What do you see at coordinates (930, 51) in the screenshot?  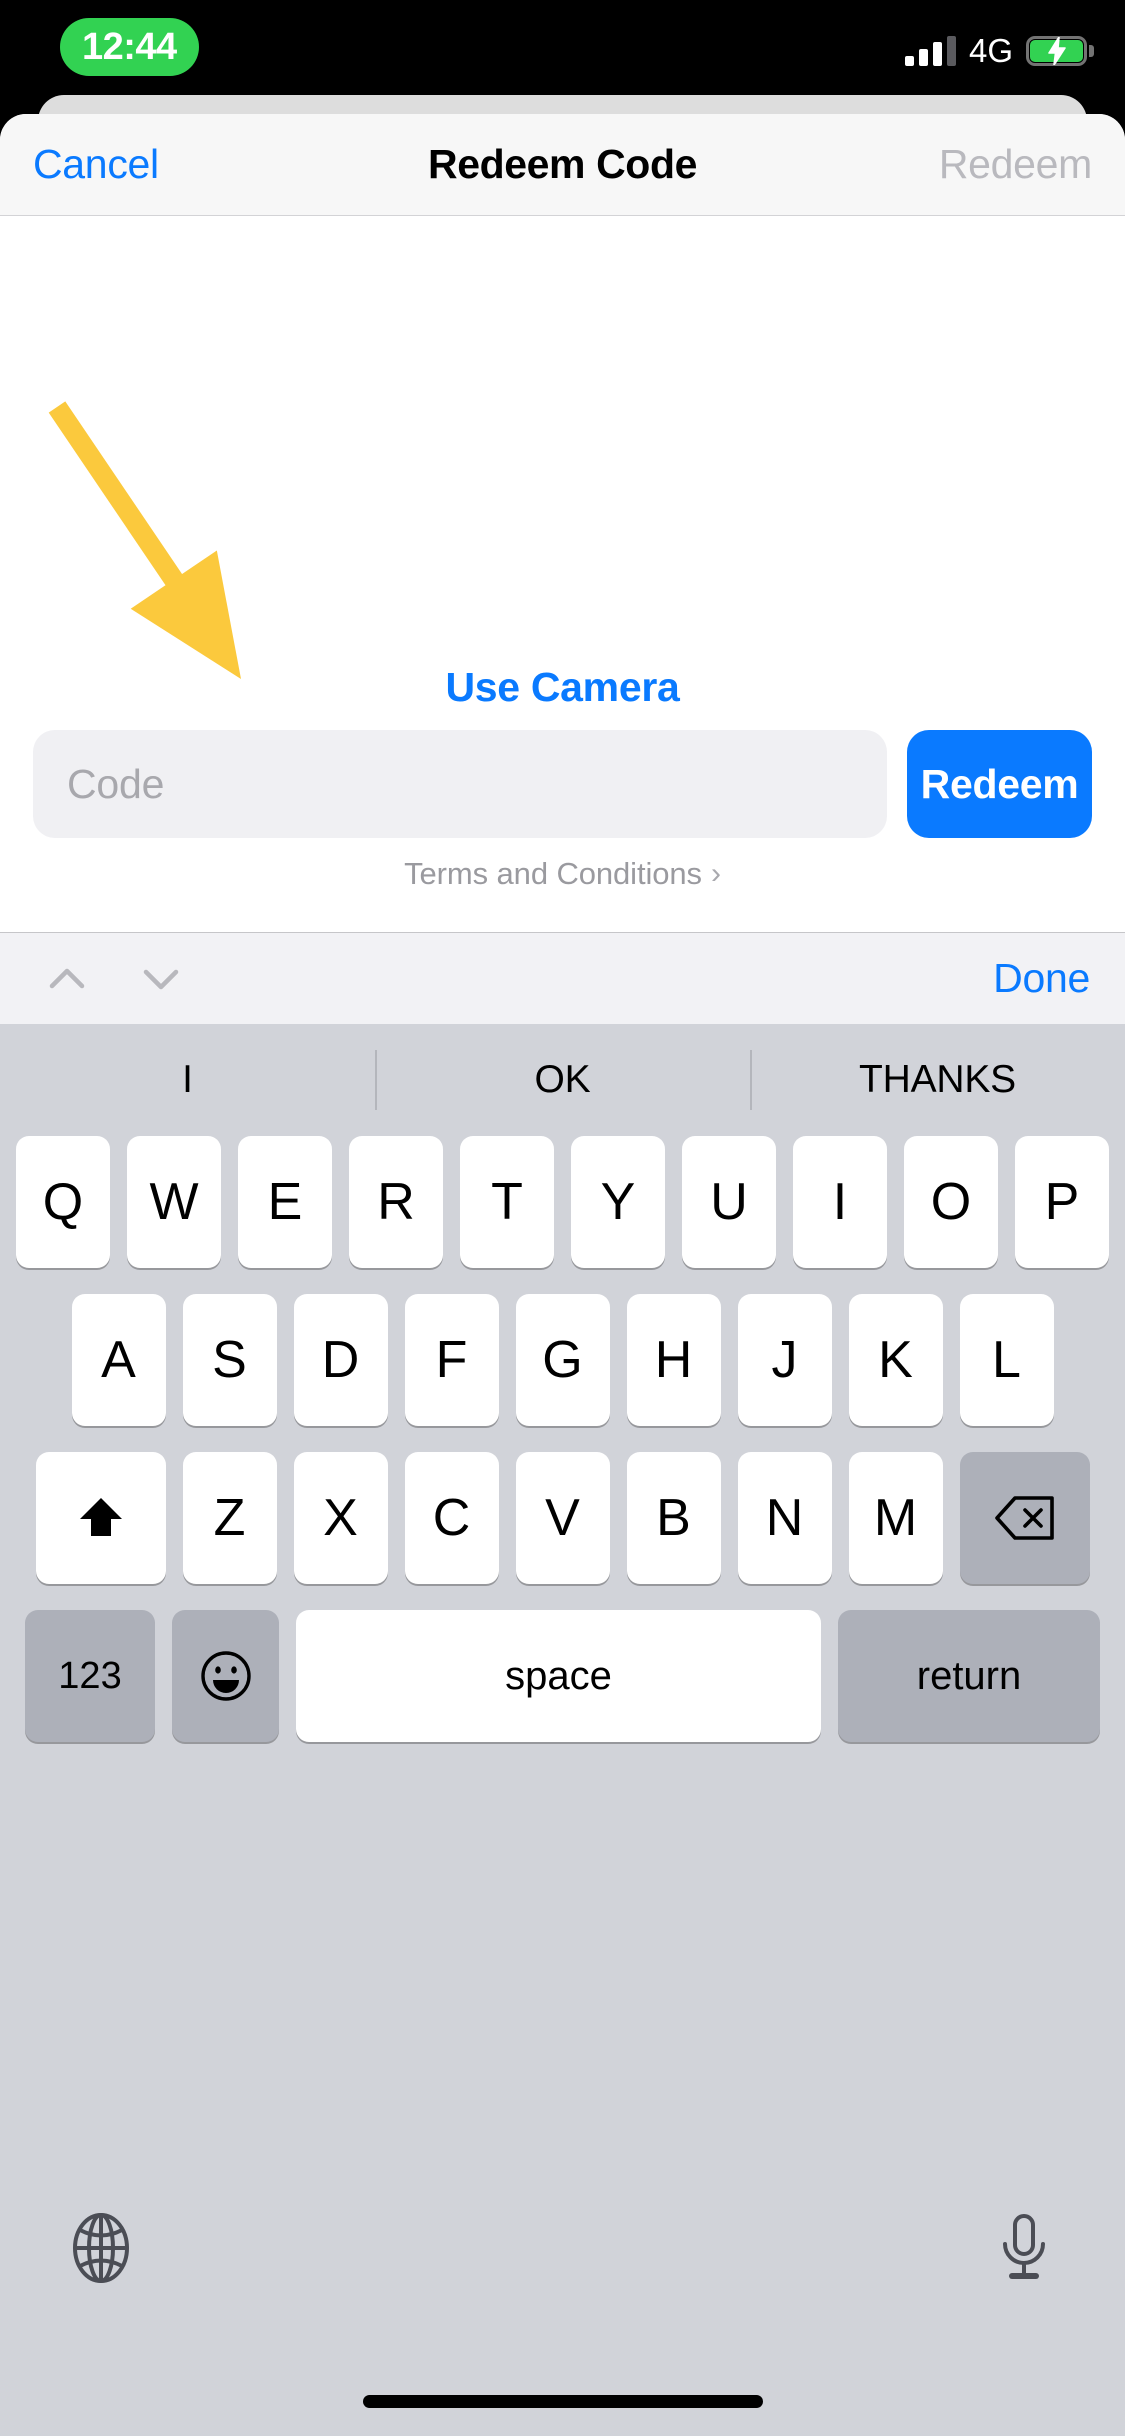 I see `signal-icon` at bounding box center [930, 51].